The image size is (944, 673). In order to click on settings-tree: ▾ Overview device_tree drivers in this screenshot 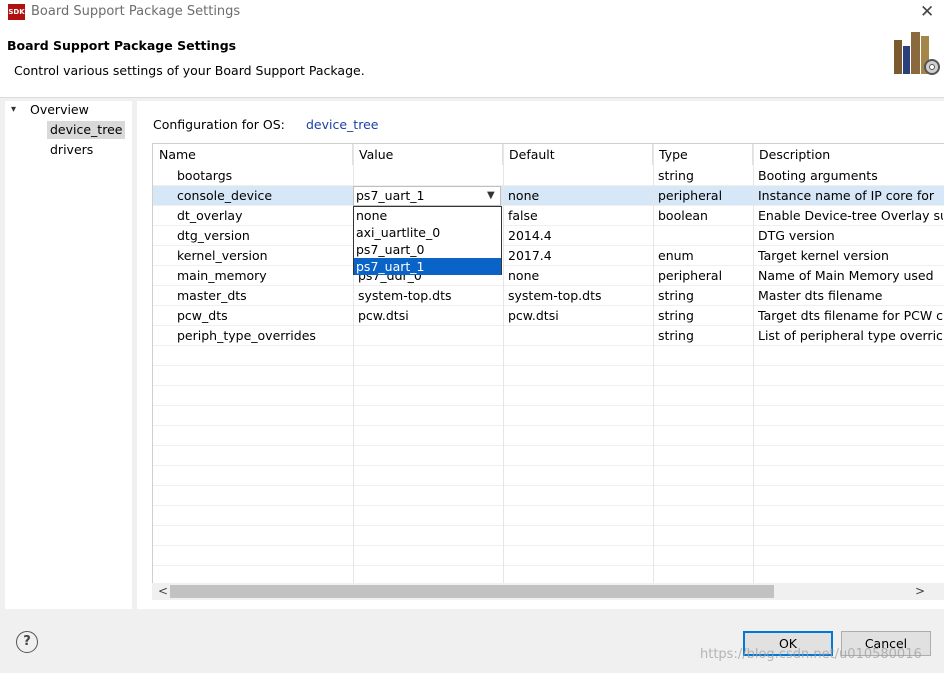, I will do `click(68, 355)`.